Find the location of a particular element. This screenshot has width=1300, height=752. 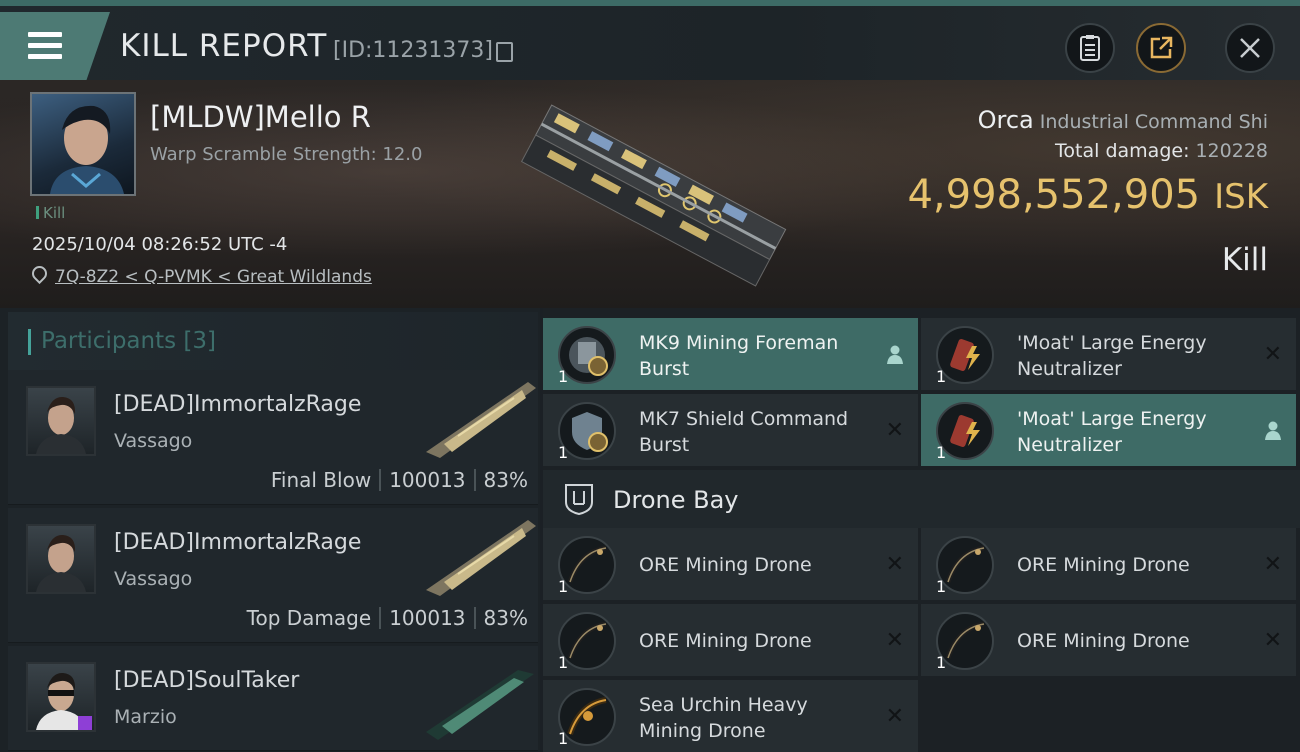

location-path: 7Q-8Z2 < Q-PVMK < Great Wildlands is located at coordinates (213, 277).